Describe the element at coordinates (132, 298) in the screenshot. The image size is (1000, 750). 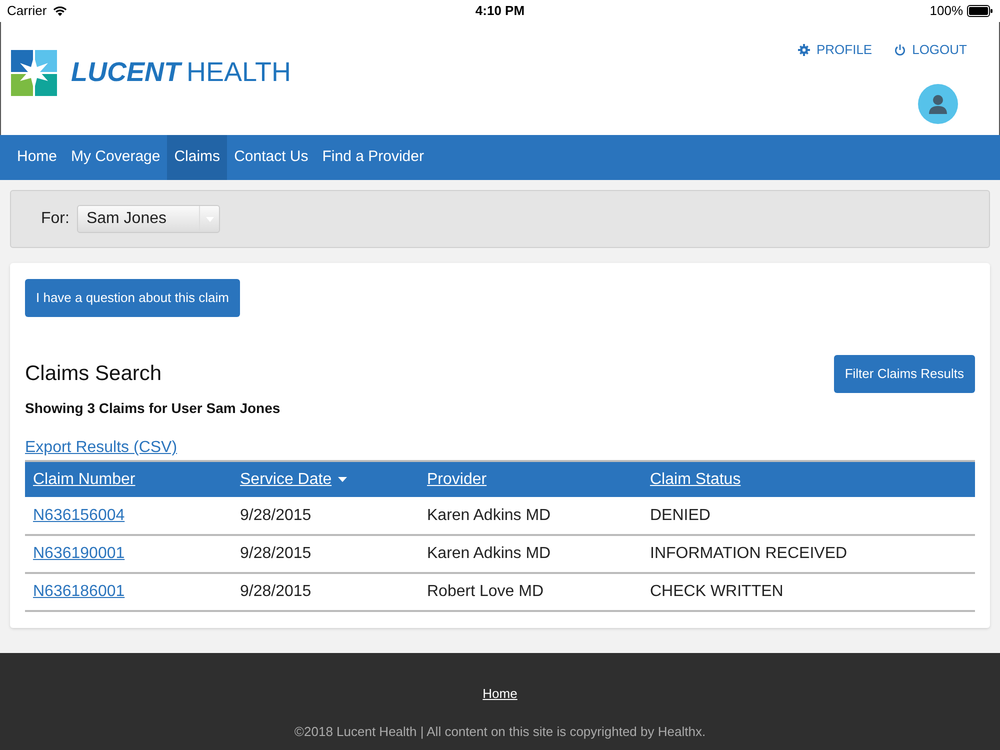
I see `question-button: I have a question about this claim` at that location.